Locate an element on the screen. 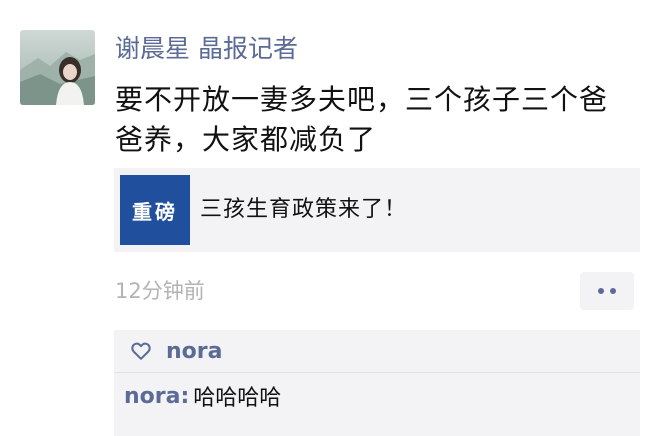  post-content: 要不开放一妻多夫吧，三个孩子三个爸爸养，大家都减负了 is located at coordinates (362, 119).